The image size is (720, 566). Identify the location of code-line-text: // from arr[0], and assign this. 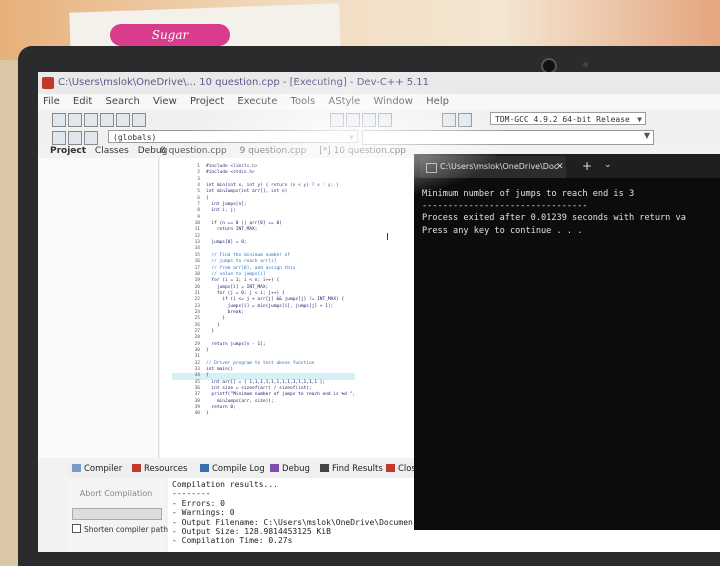
(251, 268).